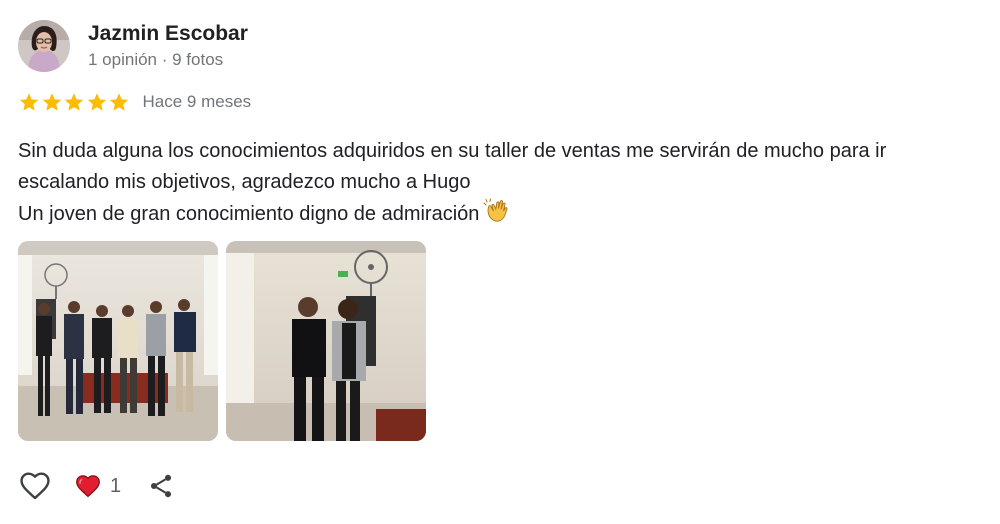  What do you see at coordinates (88, 486) in the screenshot?
I see `red-heart-icon` at bounding box center [88, 486].